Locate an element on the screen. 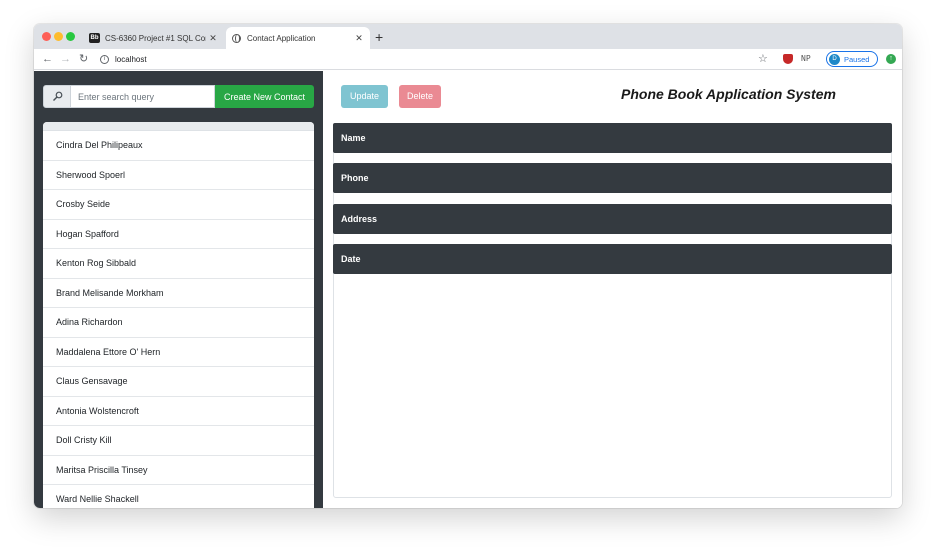 The image size is (936, 552). contact-list-header is located at coordinates (178, 126).